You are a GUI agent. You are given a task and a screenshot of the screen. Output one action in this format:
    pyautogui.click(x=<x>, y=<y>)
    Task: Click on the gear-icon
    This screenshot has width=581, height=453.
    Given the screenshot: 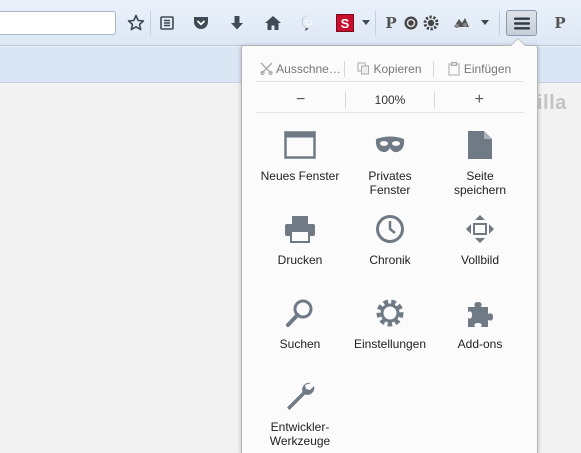 What is the action you would take?
    pyautogui.click(x=390, y=313)
    